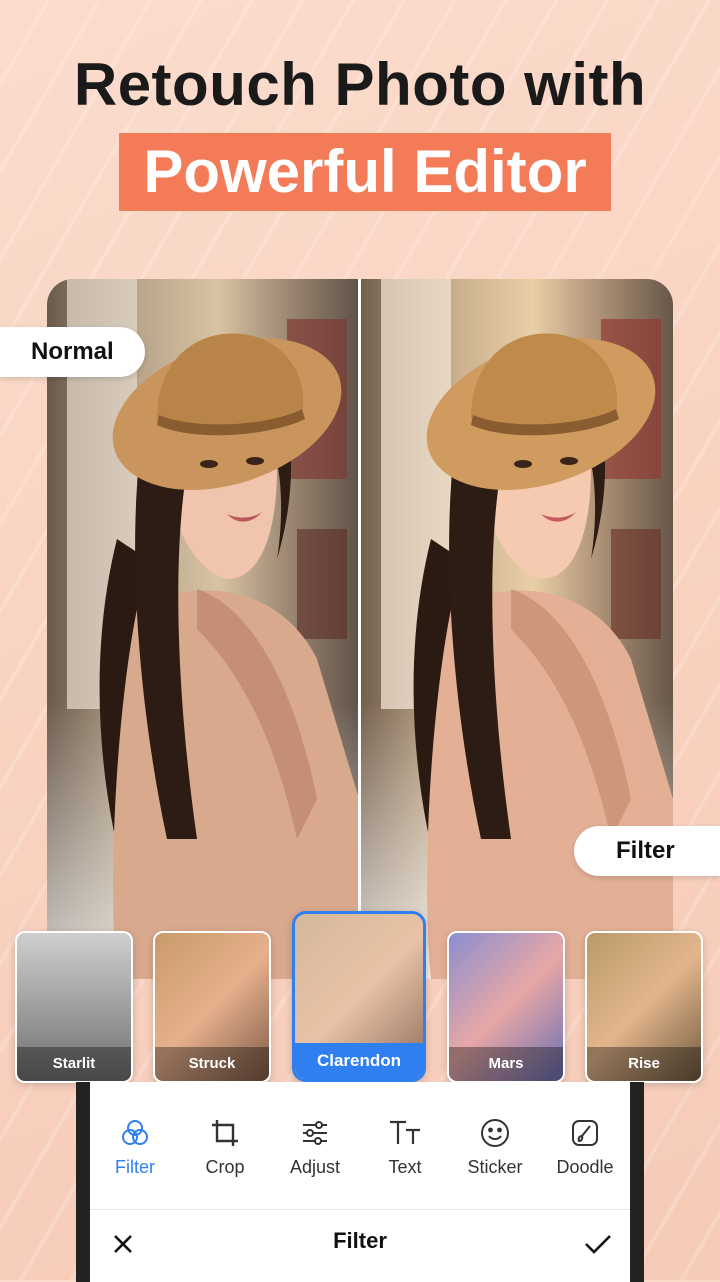 The width and height of the screenshot is (720, 1282). I want to click on filter-thumb-rise: Rise, so click(644, 1007).